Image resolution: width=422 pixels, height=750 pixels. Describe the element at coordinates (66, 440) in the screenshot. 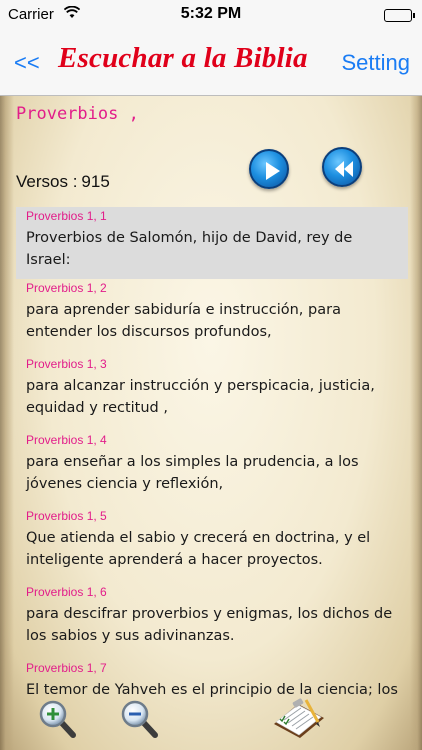

I see `verse-reference: Proverbios 1, 4` at that location.